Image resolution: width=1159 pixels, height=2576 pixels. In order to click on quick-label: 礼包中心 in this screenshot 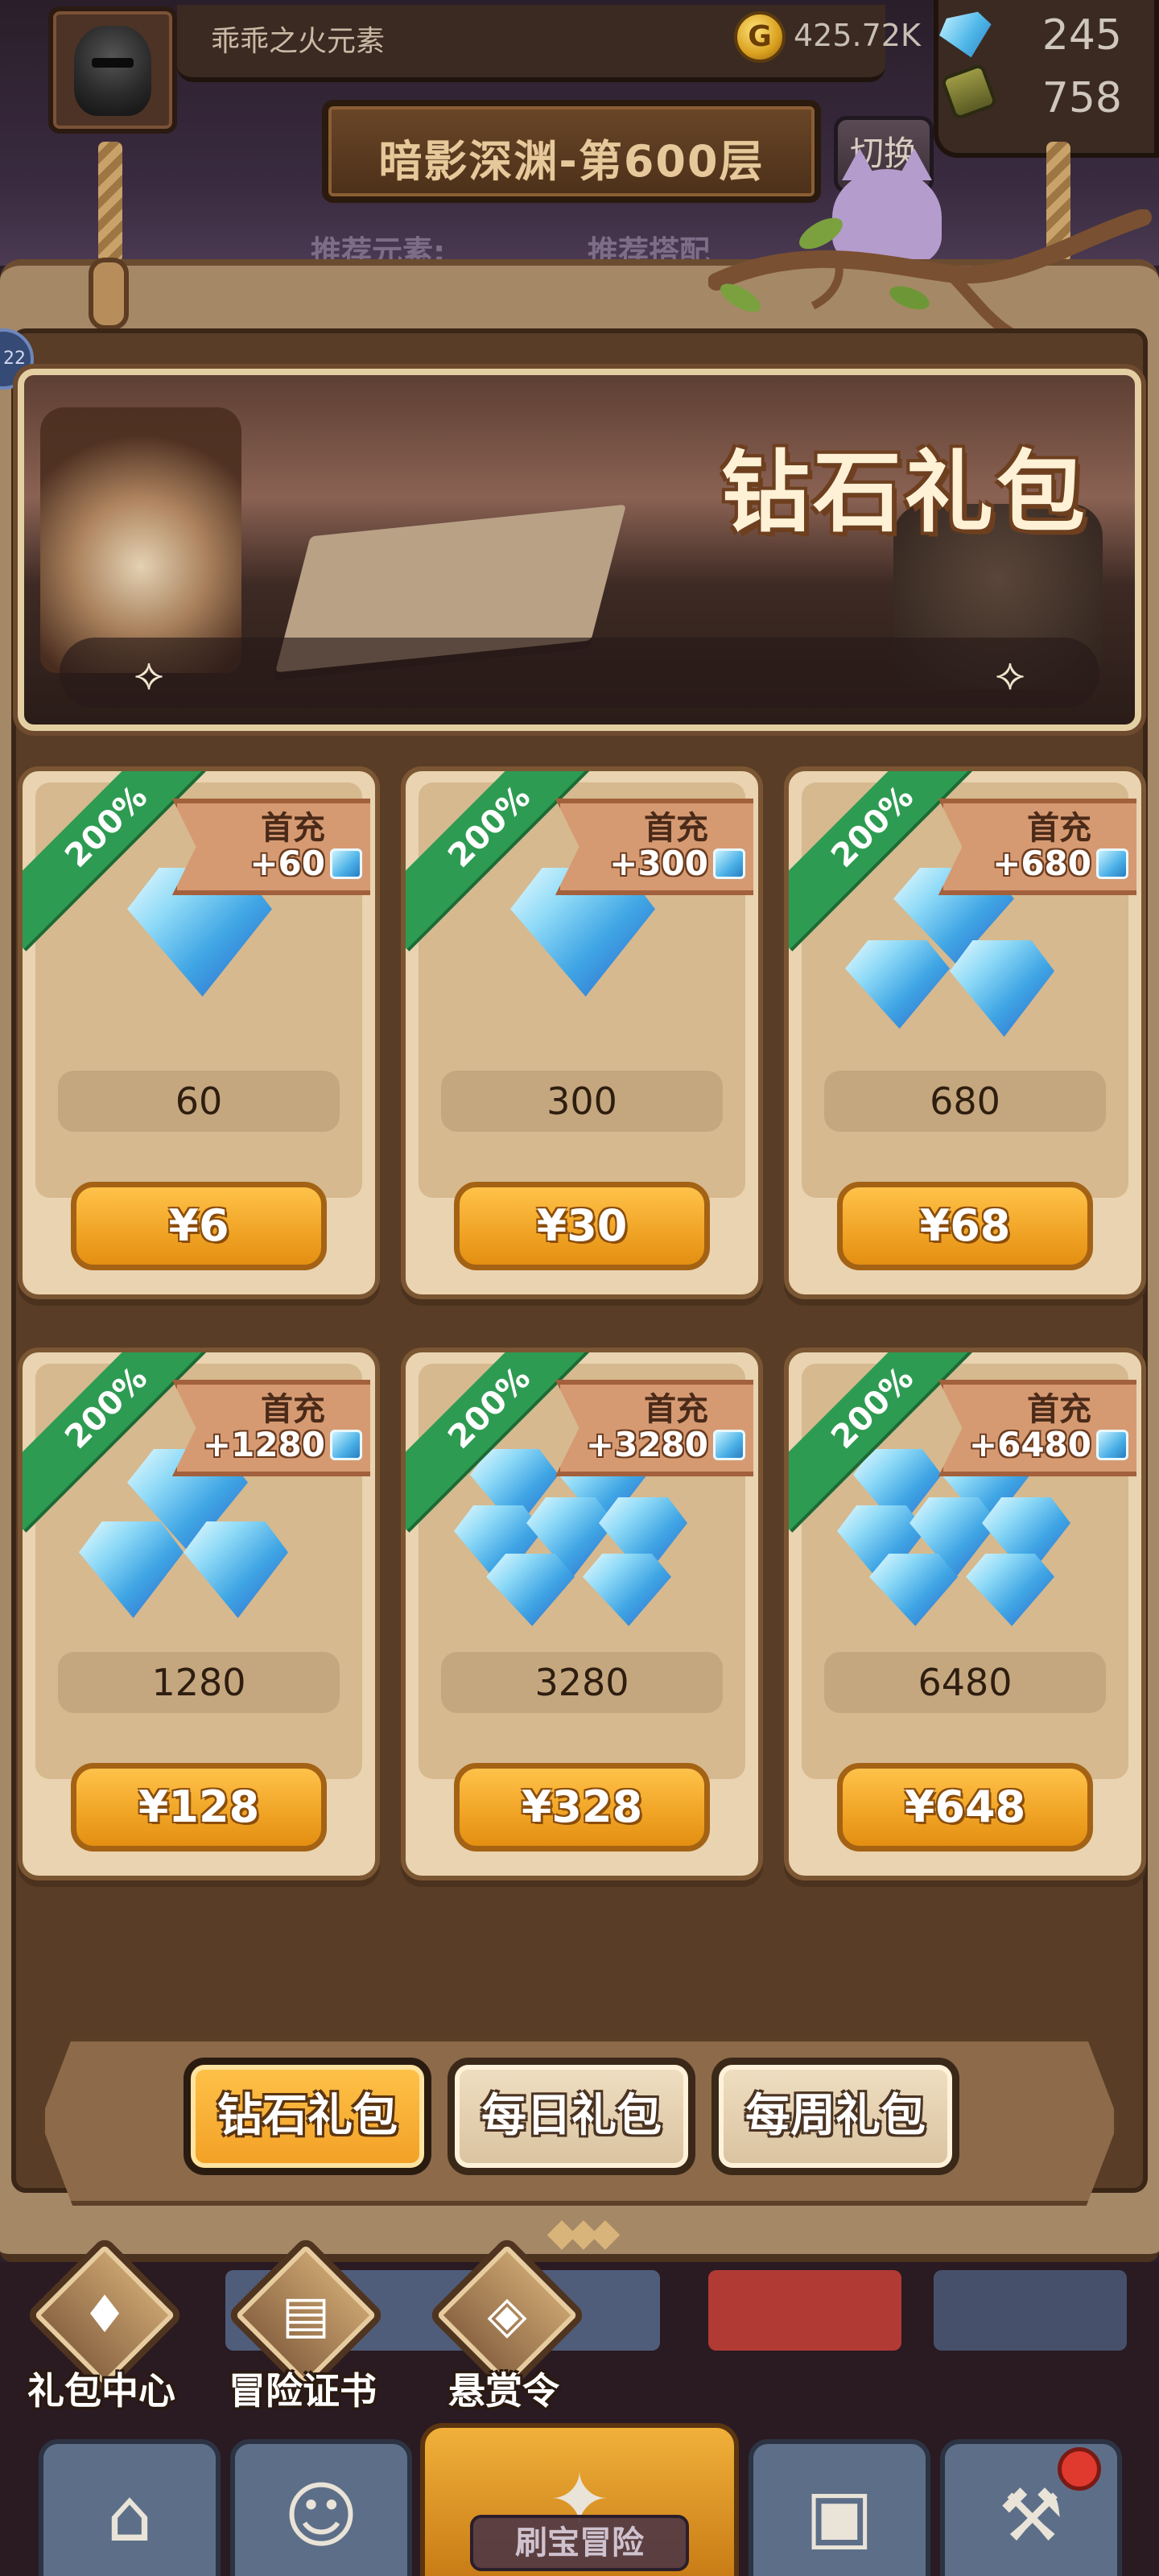, I will do `click(101, 2391)`.